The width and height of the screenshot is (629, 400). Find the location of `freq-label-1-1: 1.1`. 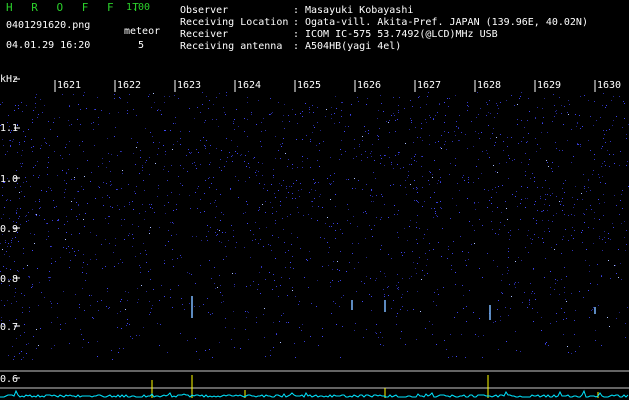

freq-label-1-1: 1.1 is located at coordinates (9, 128).